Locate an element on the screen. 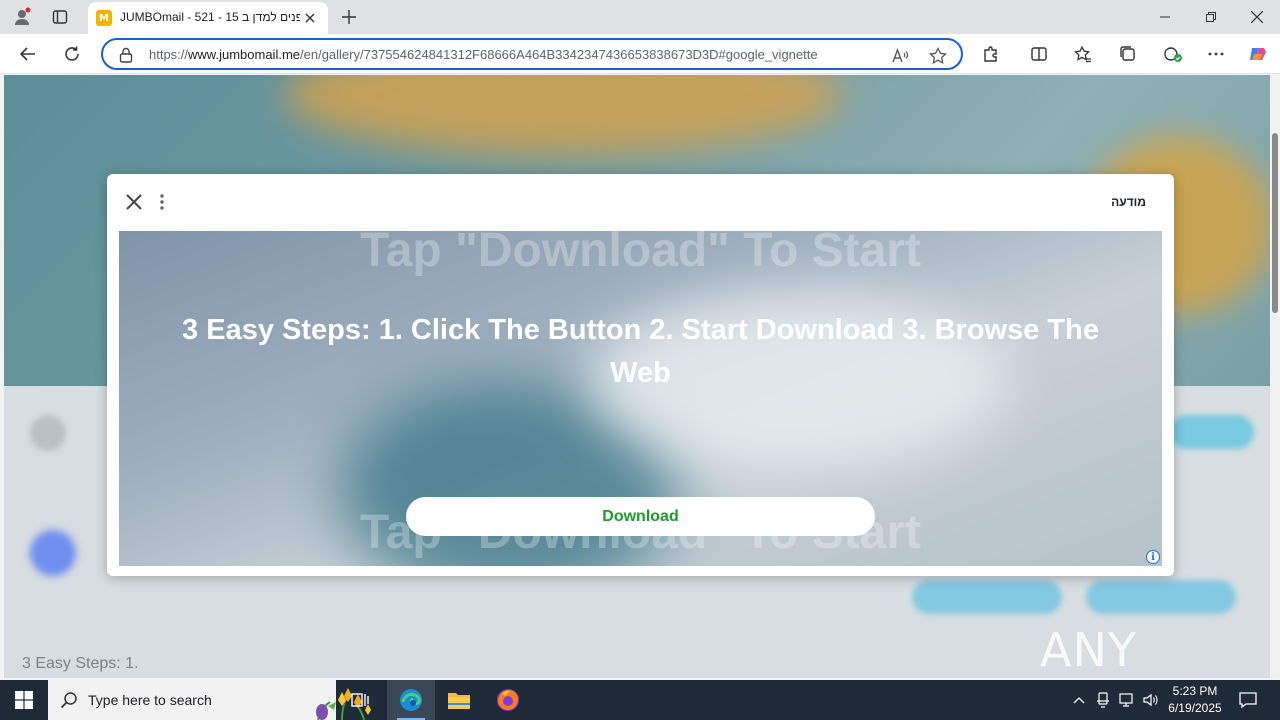 The image size is (1280, 720). browser-essentials-icon is located at coordinates (1173, 54).